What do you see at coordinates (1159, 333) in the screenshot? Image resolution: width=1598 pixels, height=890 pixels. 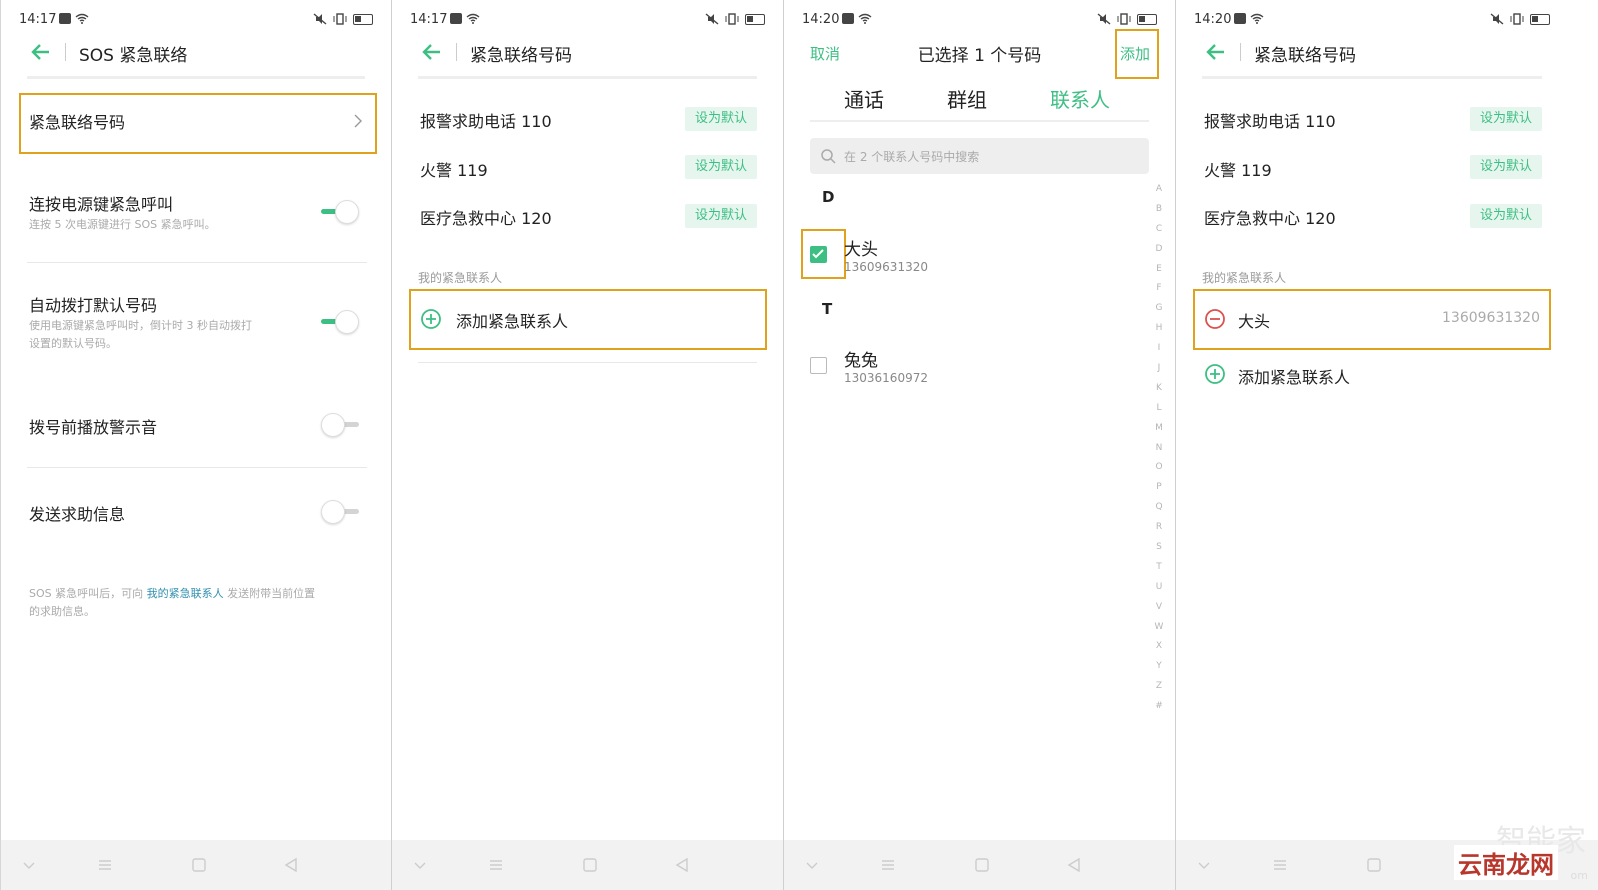 I see `index-letter: H` at bounding box center [1159, 333].